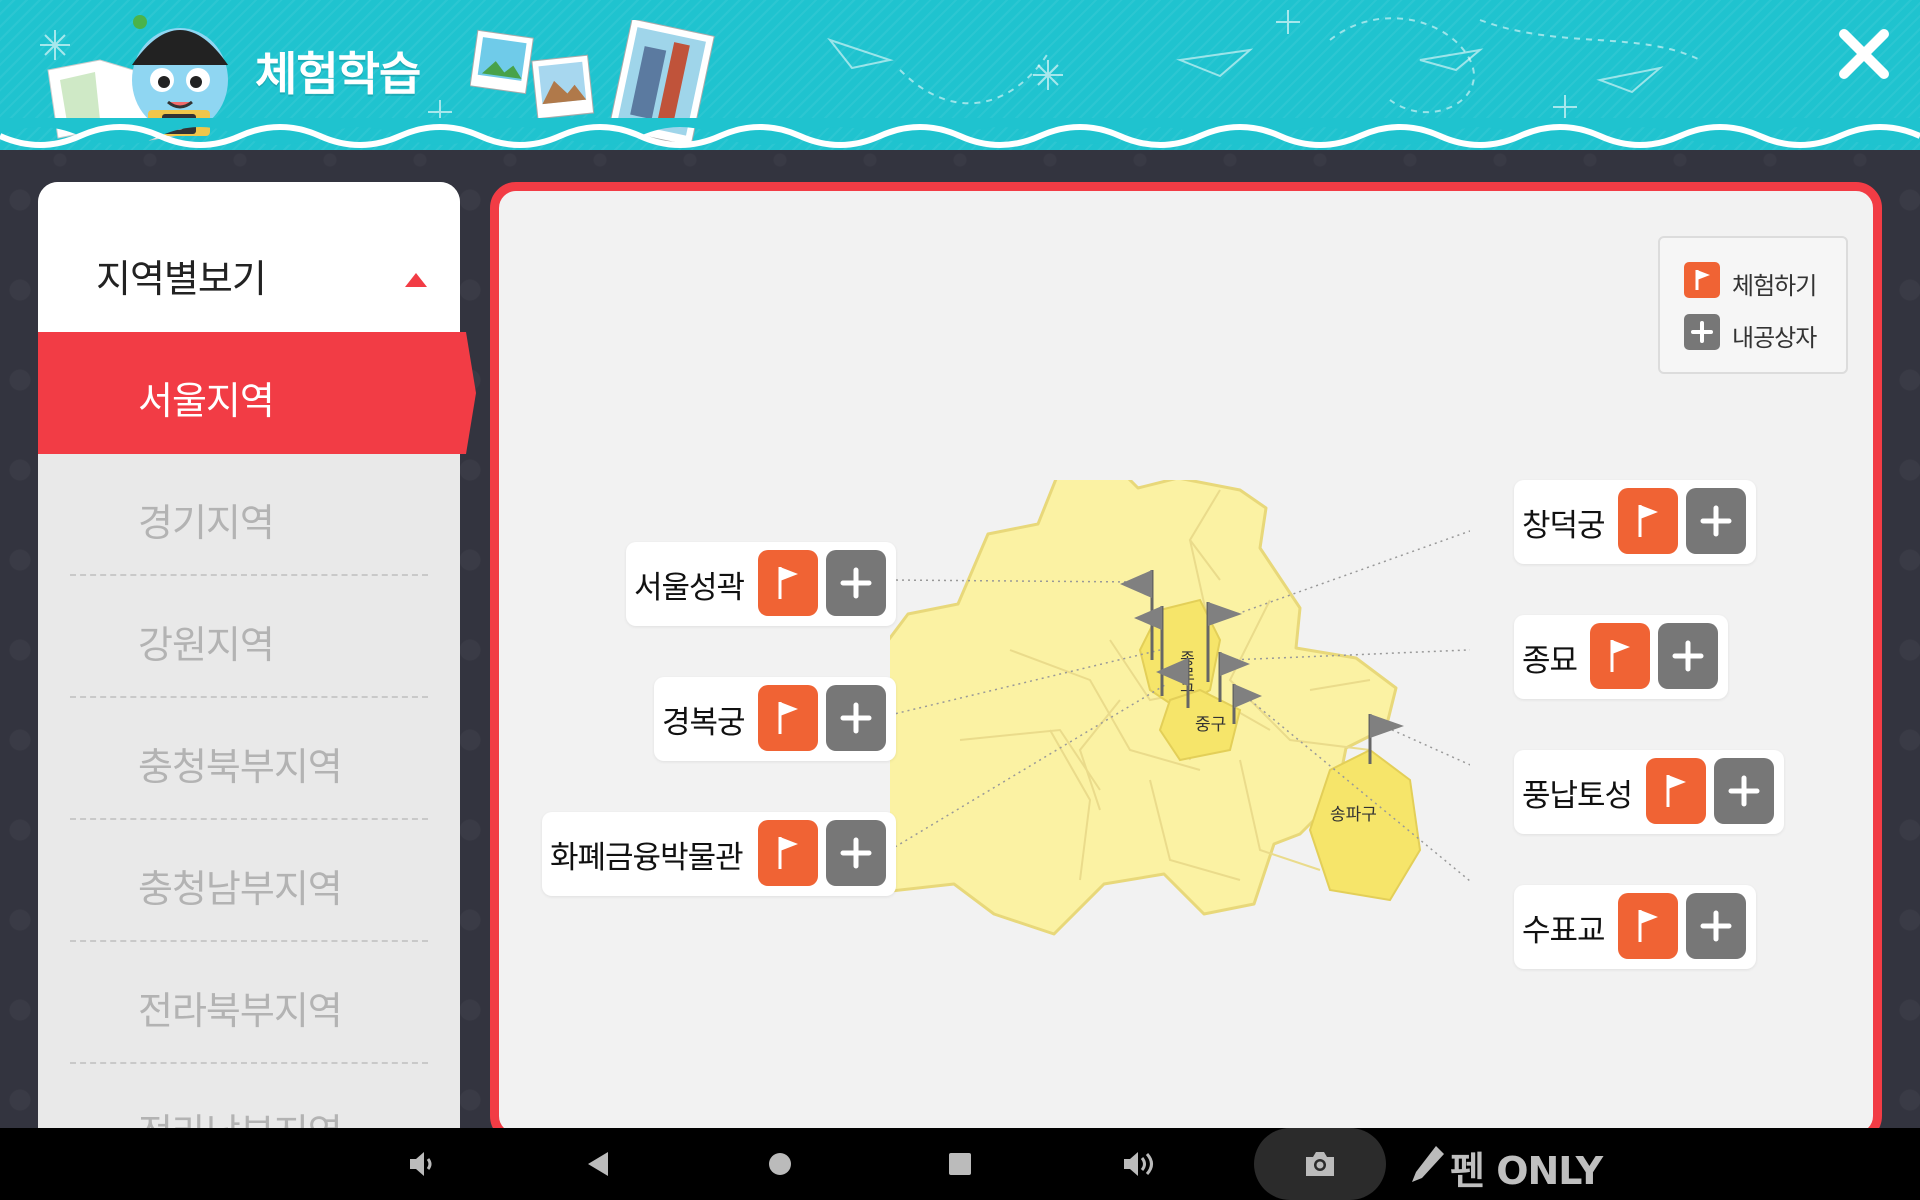 Image resolution: width=1920 pixels, height=1200 pixels. I want to click on site-name: 화폐금융박물관, so click(647, 858).